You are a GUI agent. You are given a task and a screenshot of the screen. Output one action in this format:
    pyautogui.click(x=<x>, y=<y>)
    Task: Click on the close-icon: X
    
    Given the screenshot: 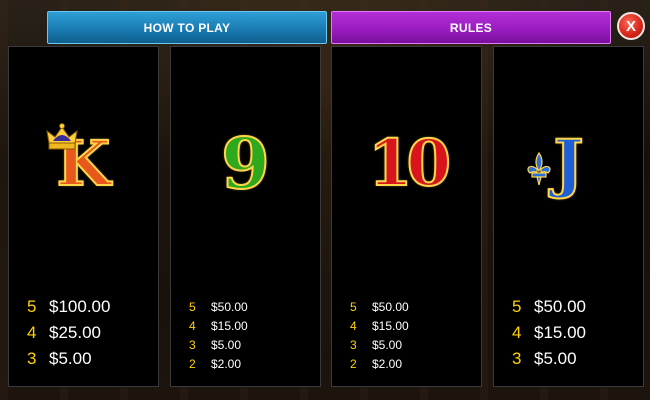 What is the action you would take?
    pyautogui.click(x=630, y=26)
    